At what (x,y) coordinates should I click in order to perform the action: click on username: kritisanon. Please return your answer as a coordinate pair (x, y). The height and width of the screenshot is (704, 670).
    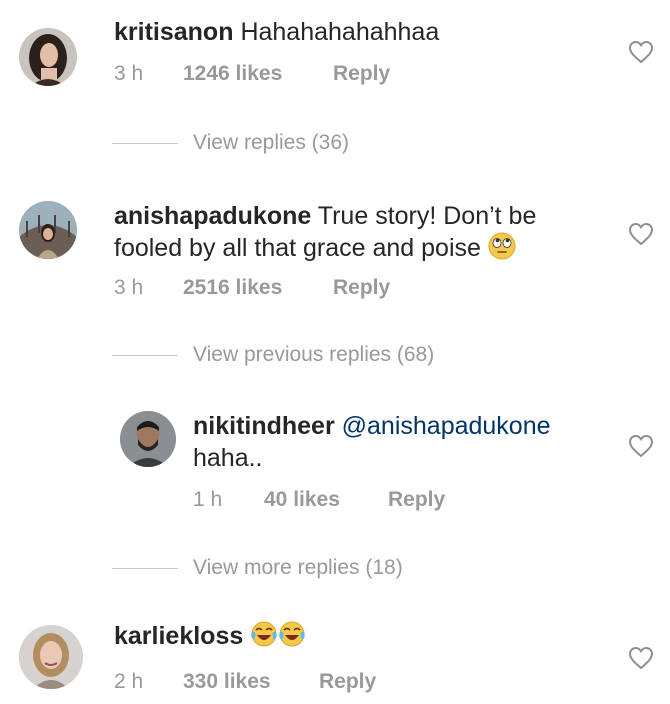
    Looking at the image, I should click on (173, 32).